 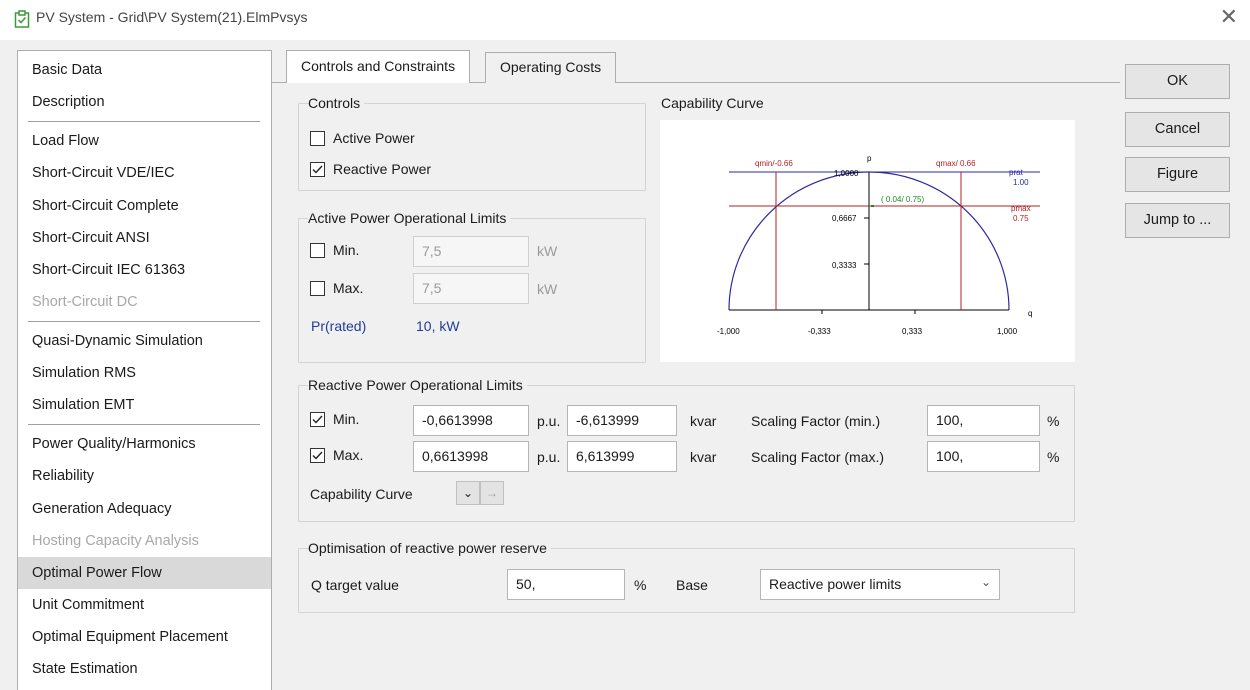 I want to click on optimisation-group-label: Optimisation of reactive power reserve, so click(x=429, y=548).